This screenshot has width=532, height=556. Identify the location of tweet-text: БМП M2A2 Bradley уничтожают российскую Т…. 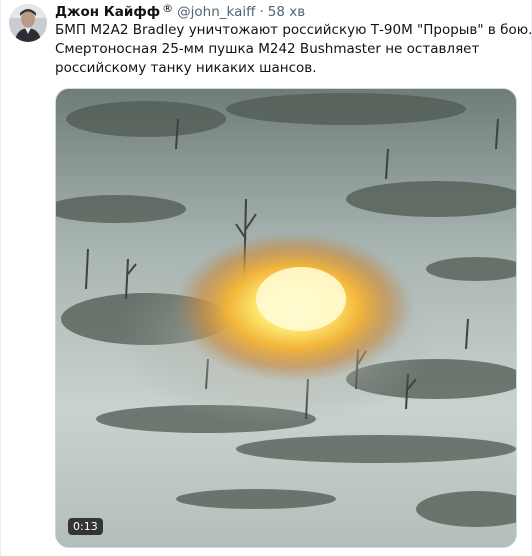
(293, 49).